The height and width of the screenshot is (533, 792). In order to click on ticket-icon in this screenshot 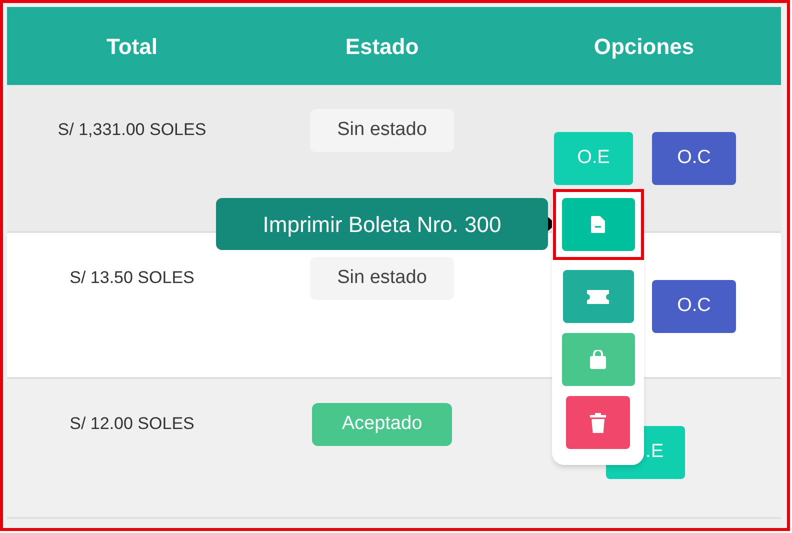, I will do `click(598, 297)`.